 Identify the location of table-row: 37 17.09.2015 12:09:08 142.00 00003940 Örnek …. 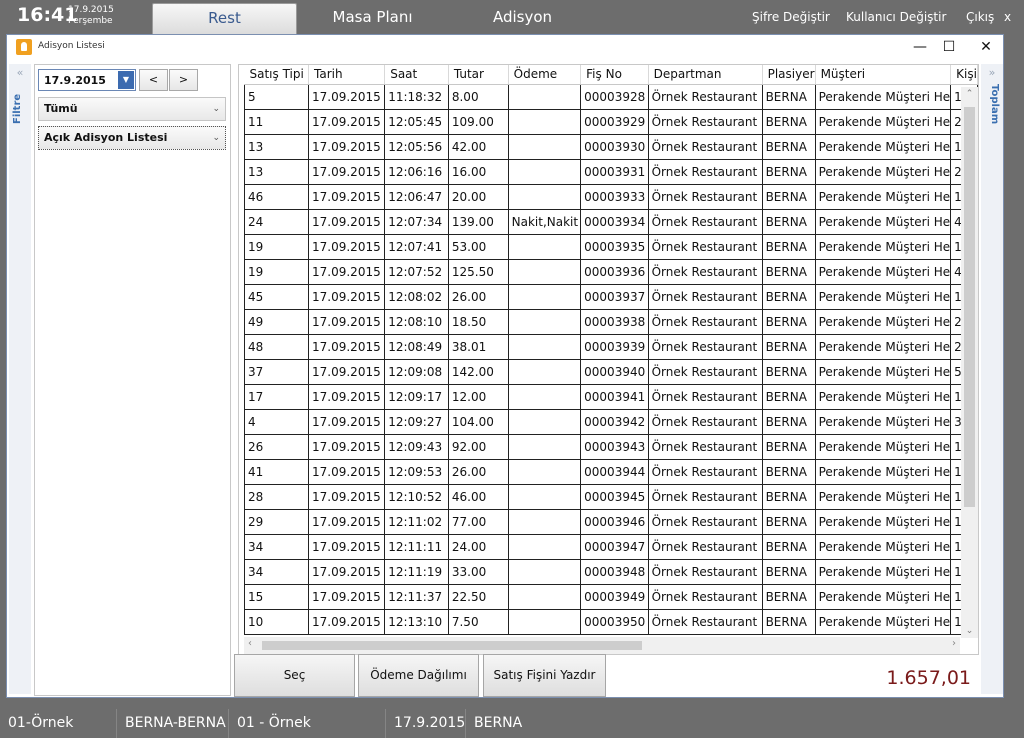
(610, 372).